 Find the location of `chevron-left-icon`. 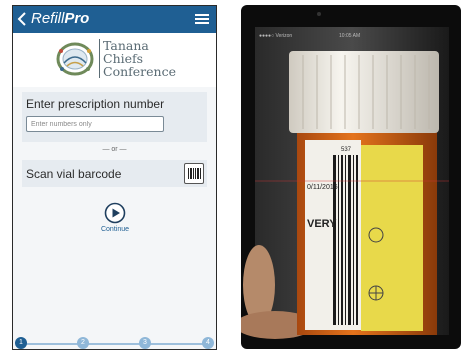

chevron-left-icon is located at coordinates (22, 19).